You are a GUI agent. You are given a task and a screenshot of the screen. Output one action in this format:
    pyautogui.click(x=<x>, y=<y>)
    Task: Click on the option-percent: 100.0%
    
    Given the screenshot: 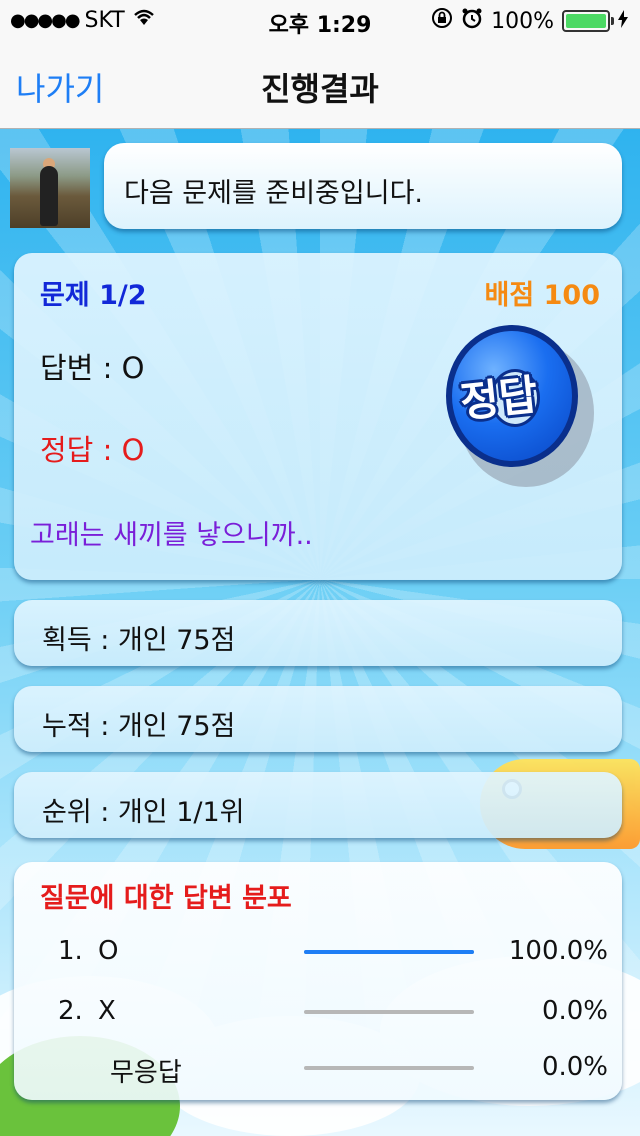 What is the action you would take?
    pyautogui.click(x=558, y=951)
    